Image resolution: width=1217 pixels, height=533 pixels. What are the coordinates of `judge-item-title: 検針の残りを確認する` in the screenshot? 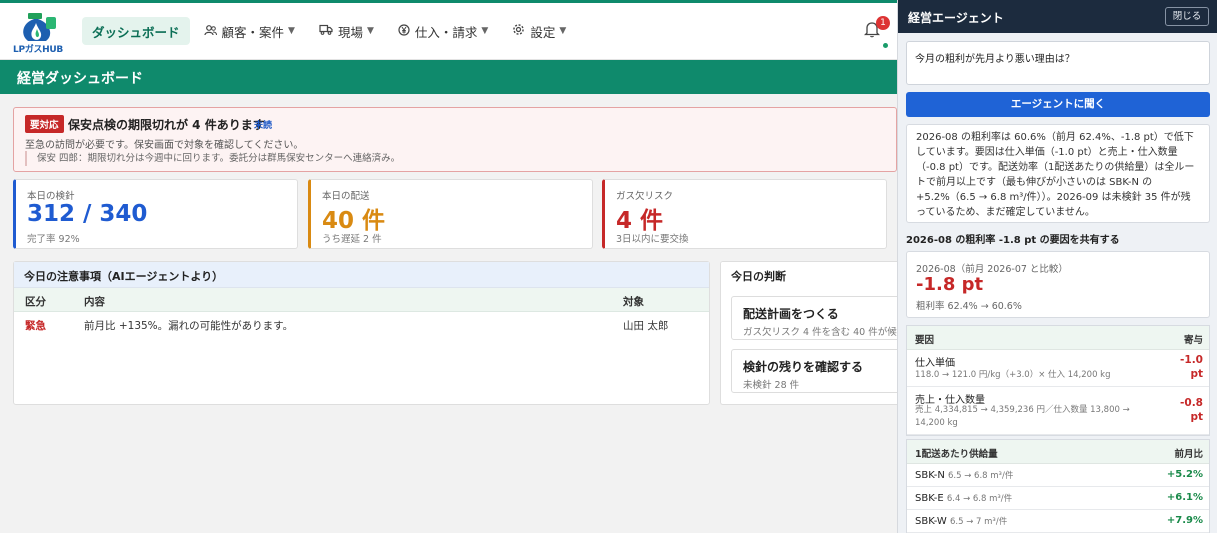 It's located at (803, 367).